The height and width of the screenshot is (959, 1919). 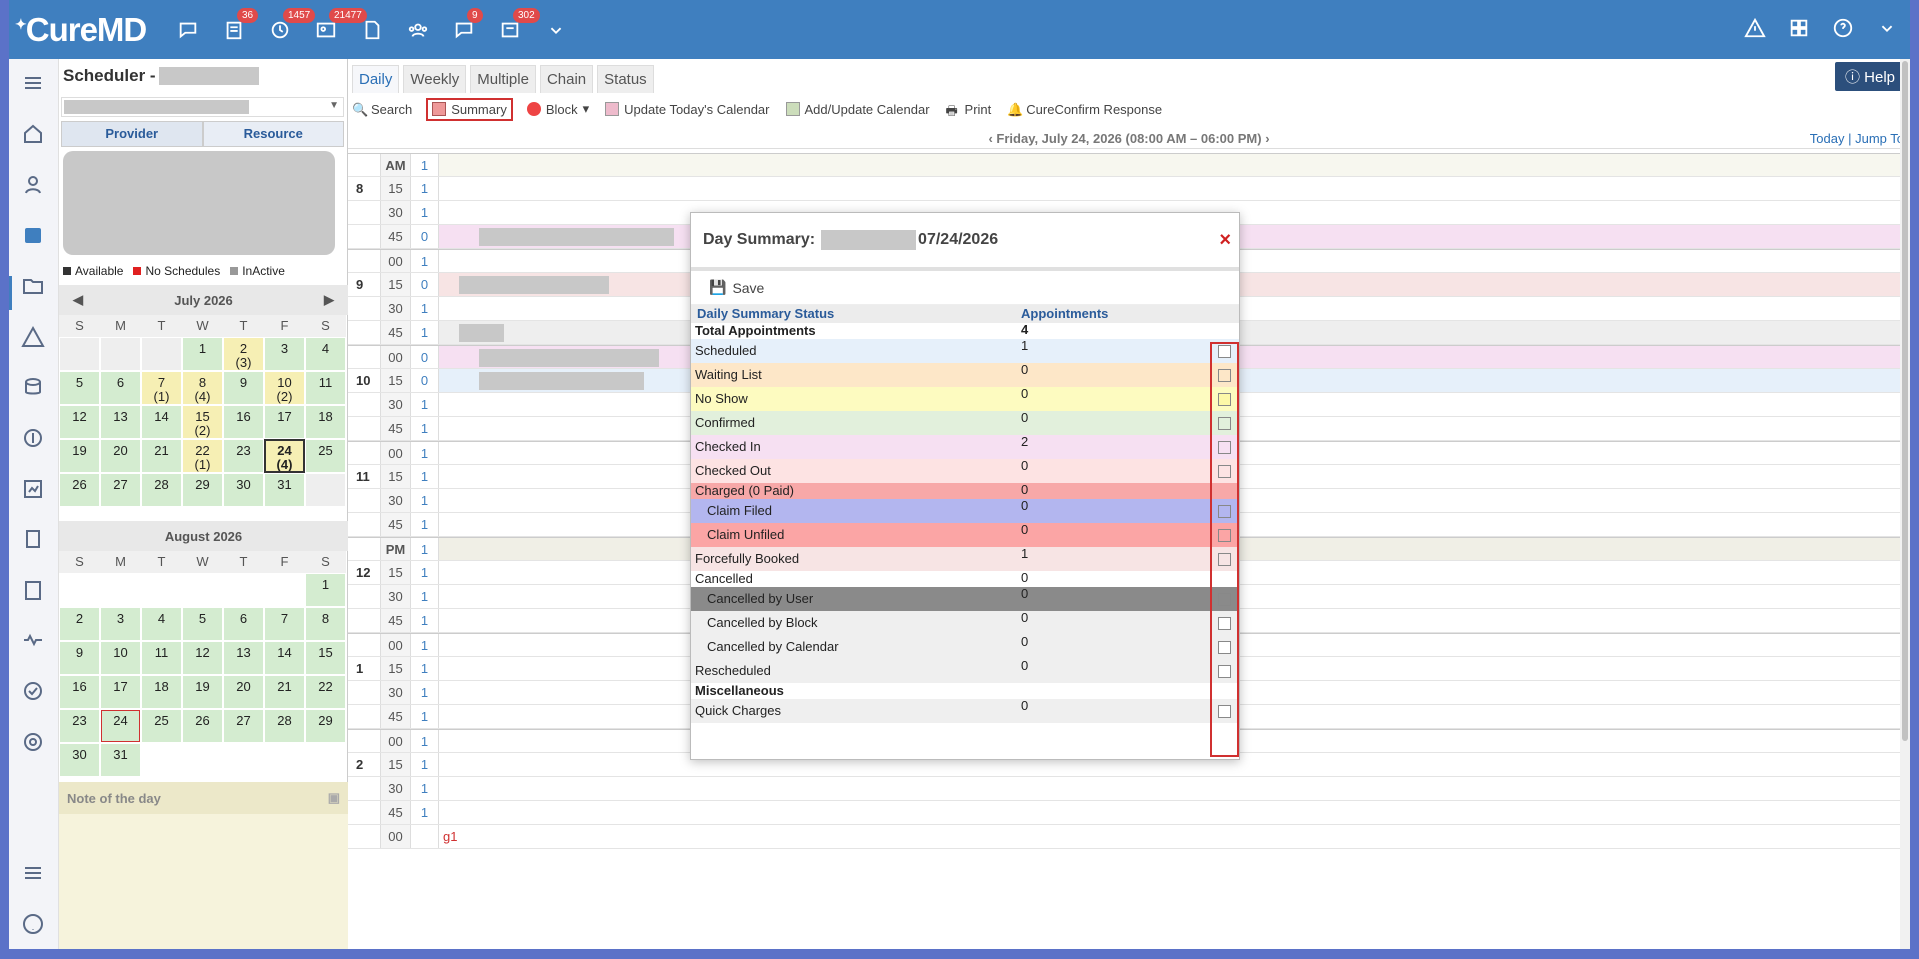 I want to click on heartbeat-icon, so click(x=34, y=641).